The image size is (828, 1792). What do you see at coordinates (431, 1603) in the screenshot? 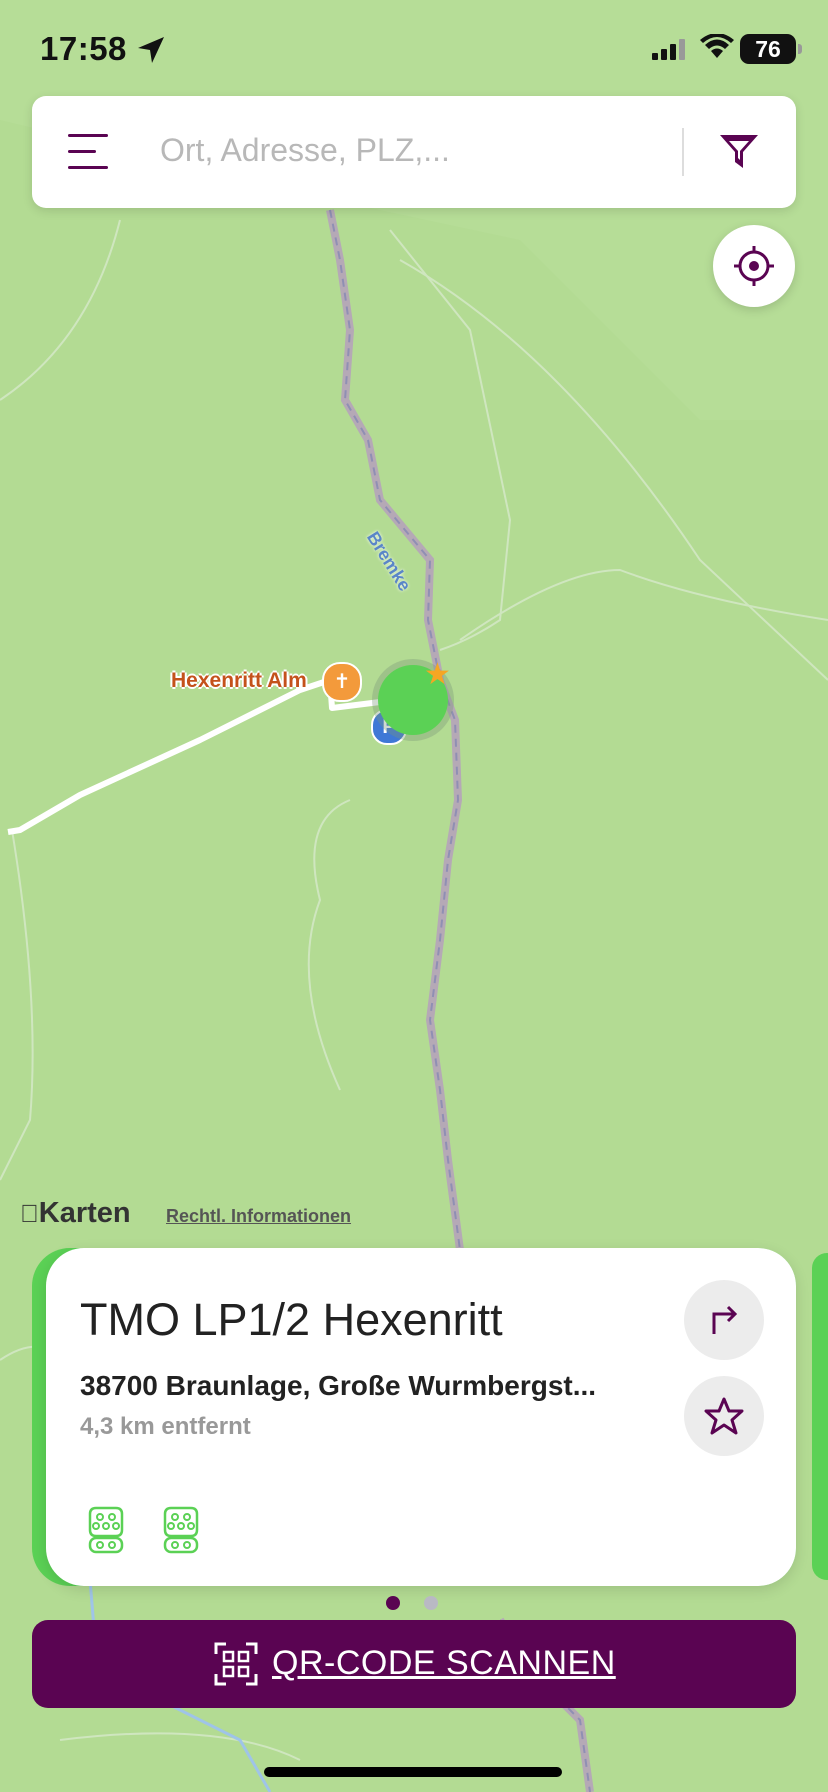
I see `pager-dot` at bounding box center [431, 1603].